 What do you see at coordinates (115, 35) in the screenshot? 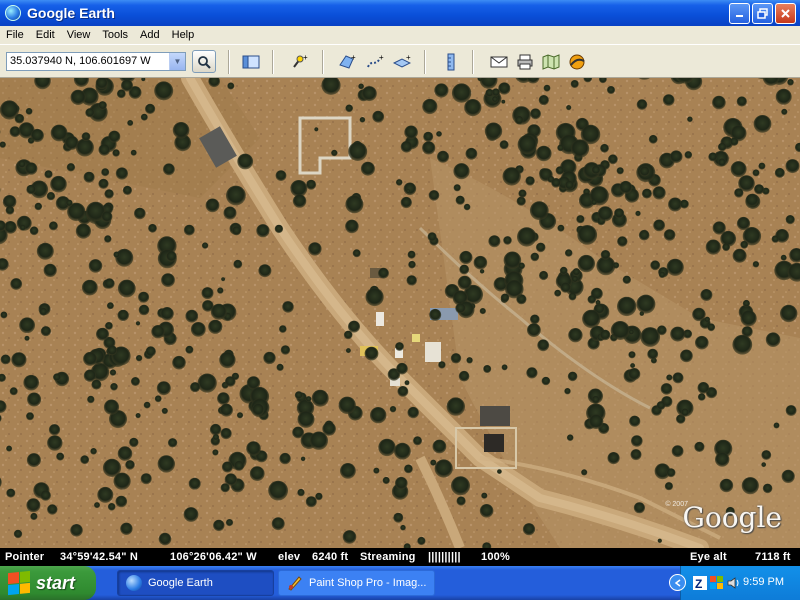
I see `menu-tools: Tools` at bounding box center [115, 35].